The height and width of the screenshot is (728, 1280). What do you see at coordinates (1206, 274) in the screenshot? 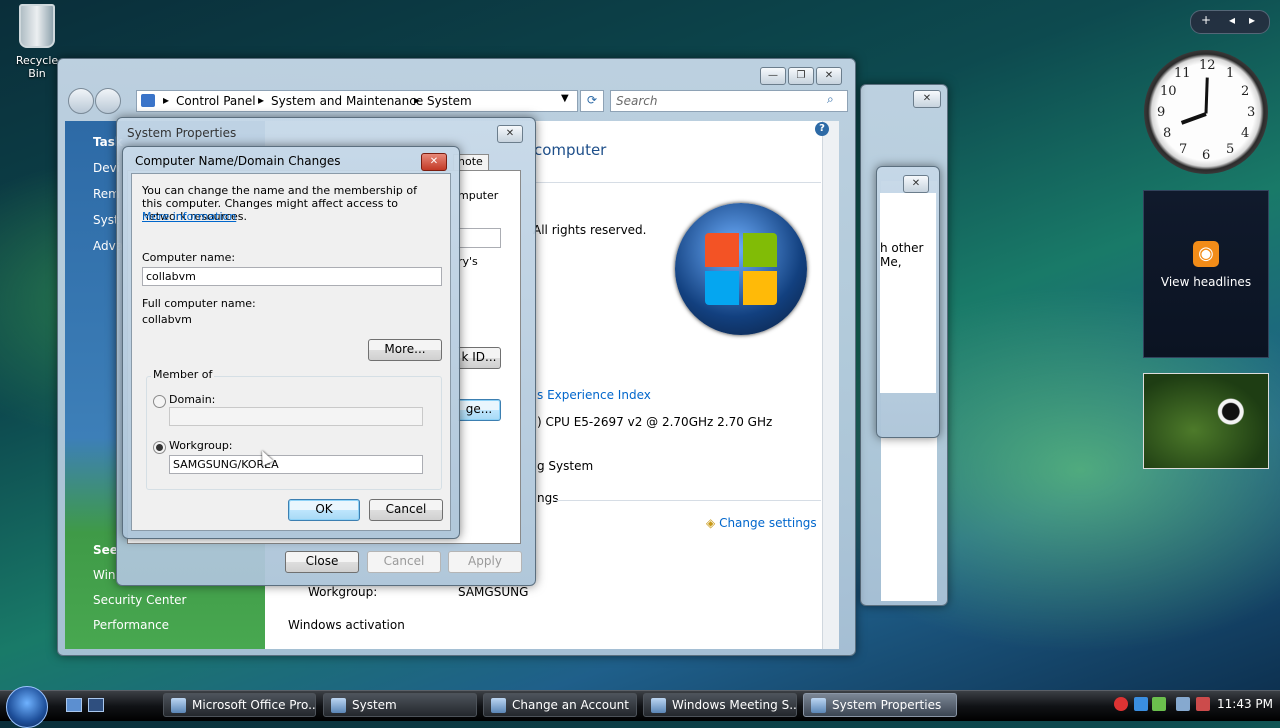
I see `feed-headlines-gadget: ◉ View headlines` at bounding box center [1206, 274].